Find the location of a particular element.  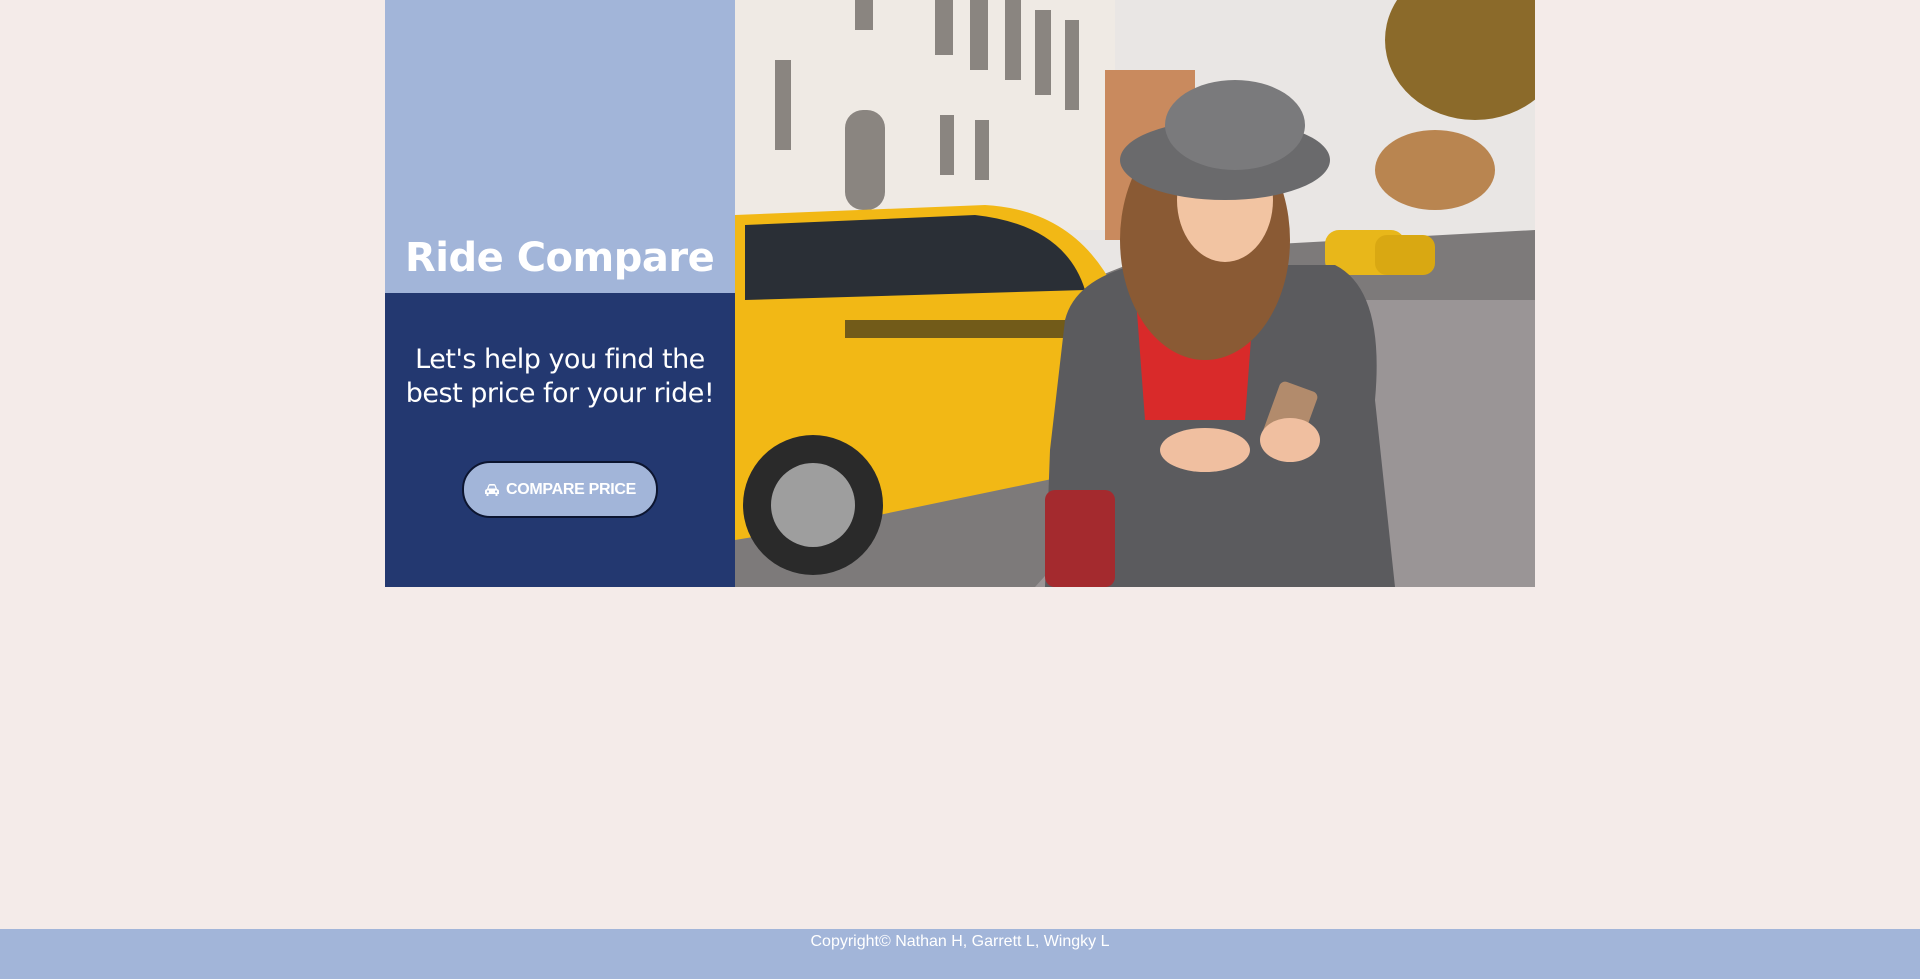

car-icon is located at coordinates (491, 489).